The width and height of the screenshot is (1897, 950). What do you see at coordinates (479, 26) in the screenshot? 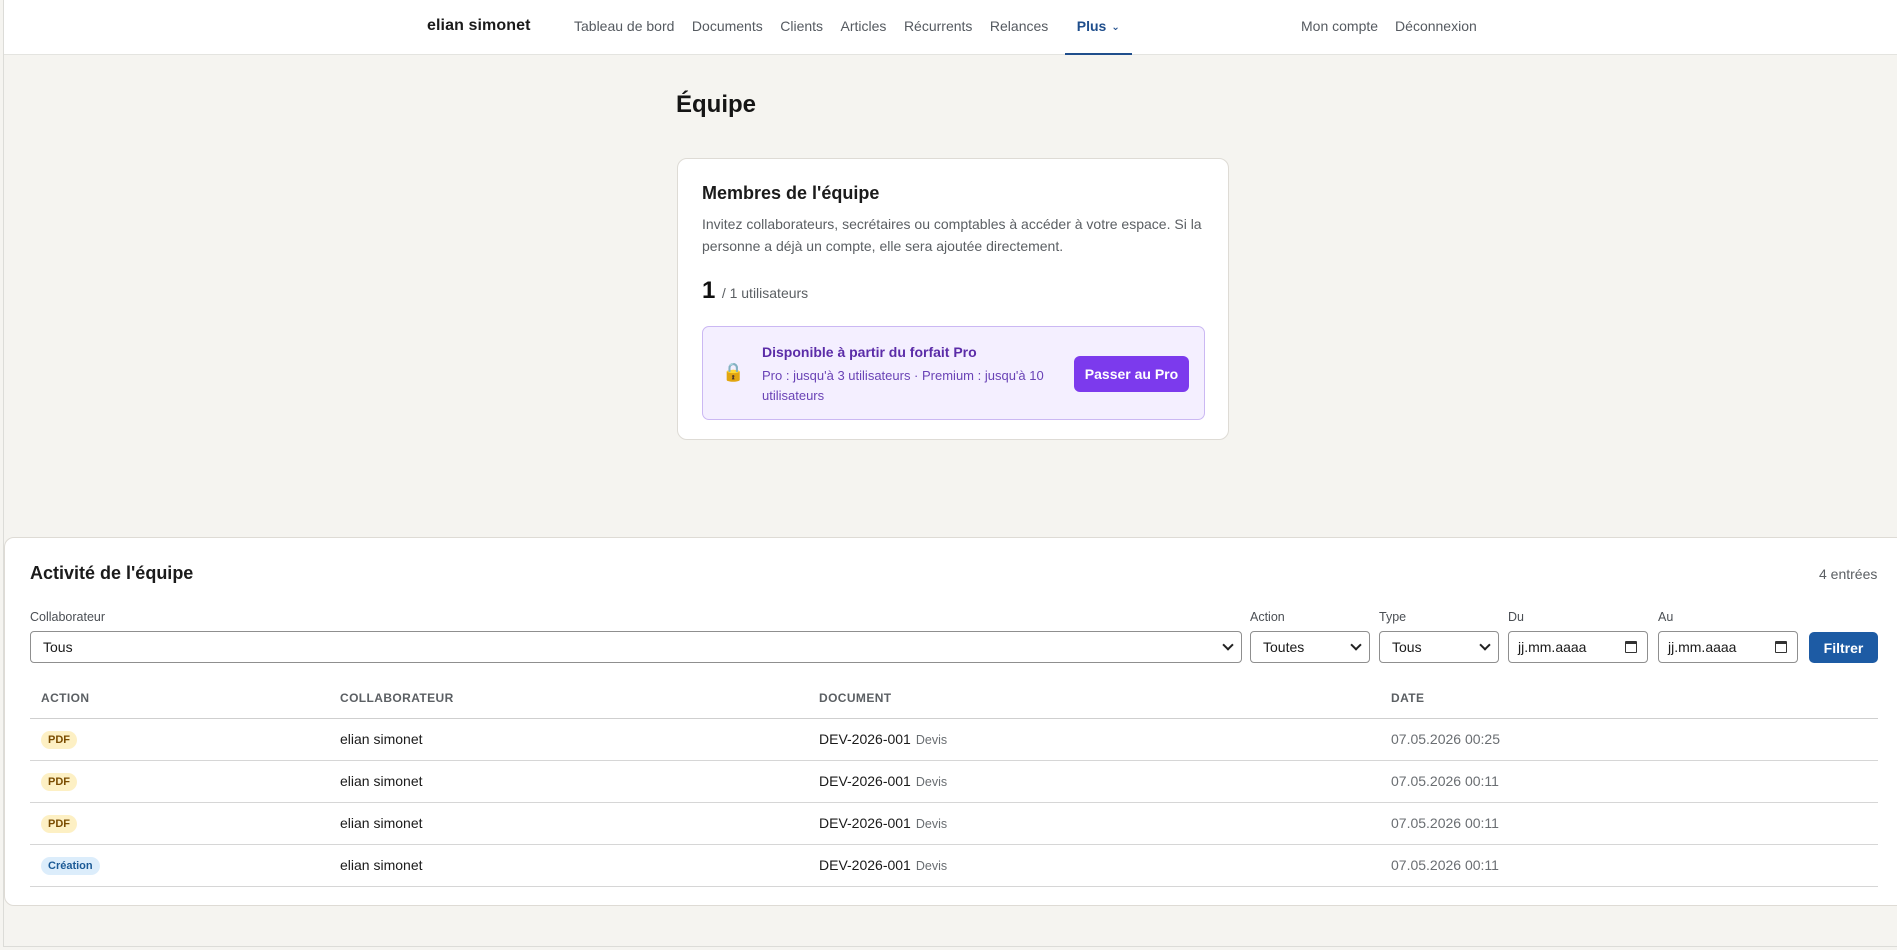
I see `brand-name: elian simonet` at bounding box center [479, 26].